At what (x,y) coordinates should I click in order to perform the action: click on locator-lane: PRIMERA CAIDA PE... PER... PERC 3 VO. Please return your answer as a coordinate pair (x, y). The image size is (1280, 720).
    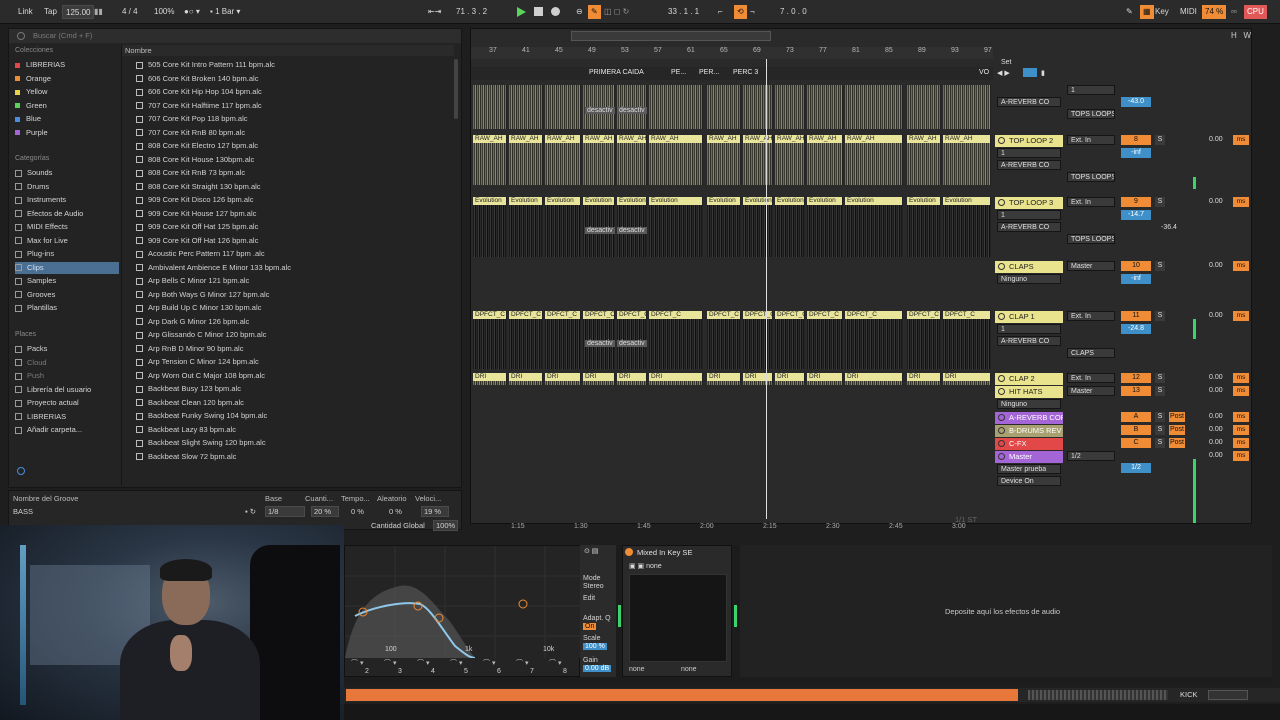
    Looking at the image, I should click on (732, 73).